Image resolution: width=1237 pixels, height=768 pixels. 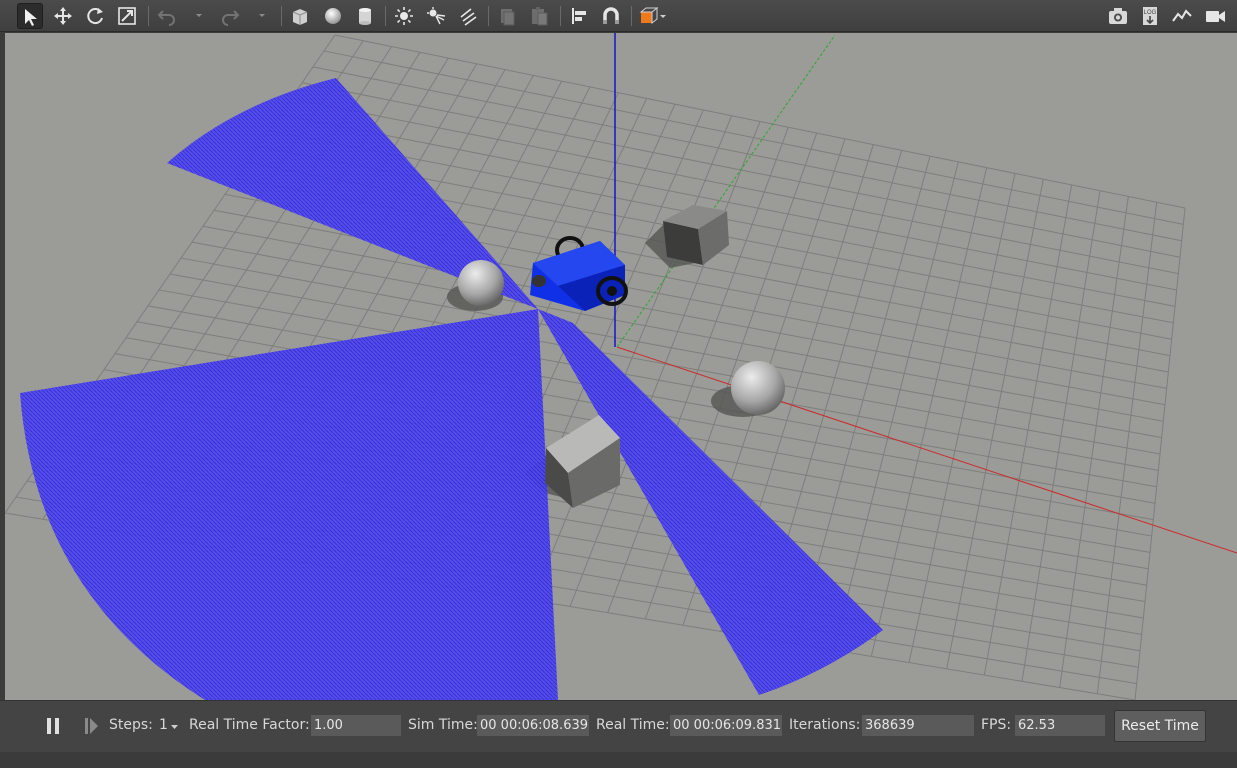 I want to click on toolbar: LOG, so click(x=618, y=16).